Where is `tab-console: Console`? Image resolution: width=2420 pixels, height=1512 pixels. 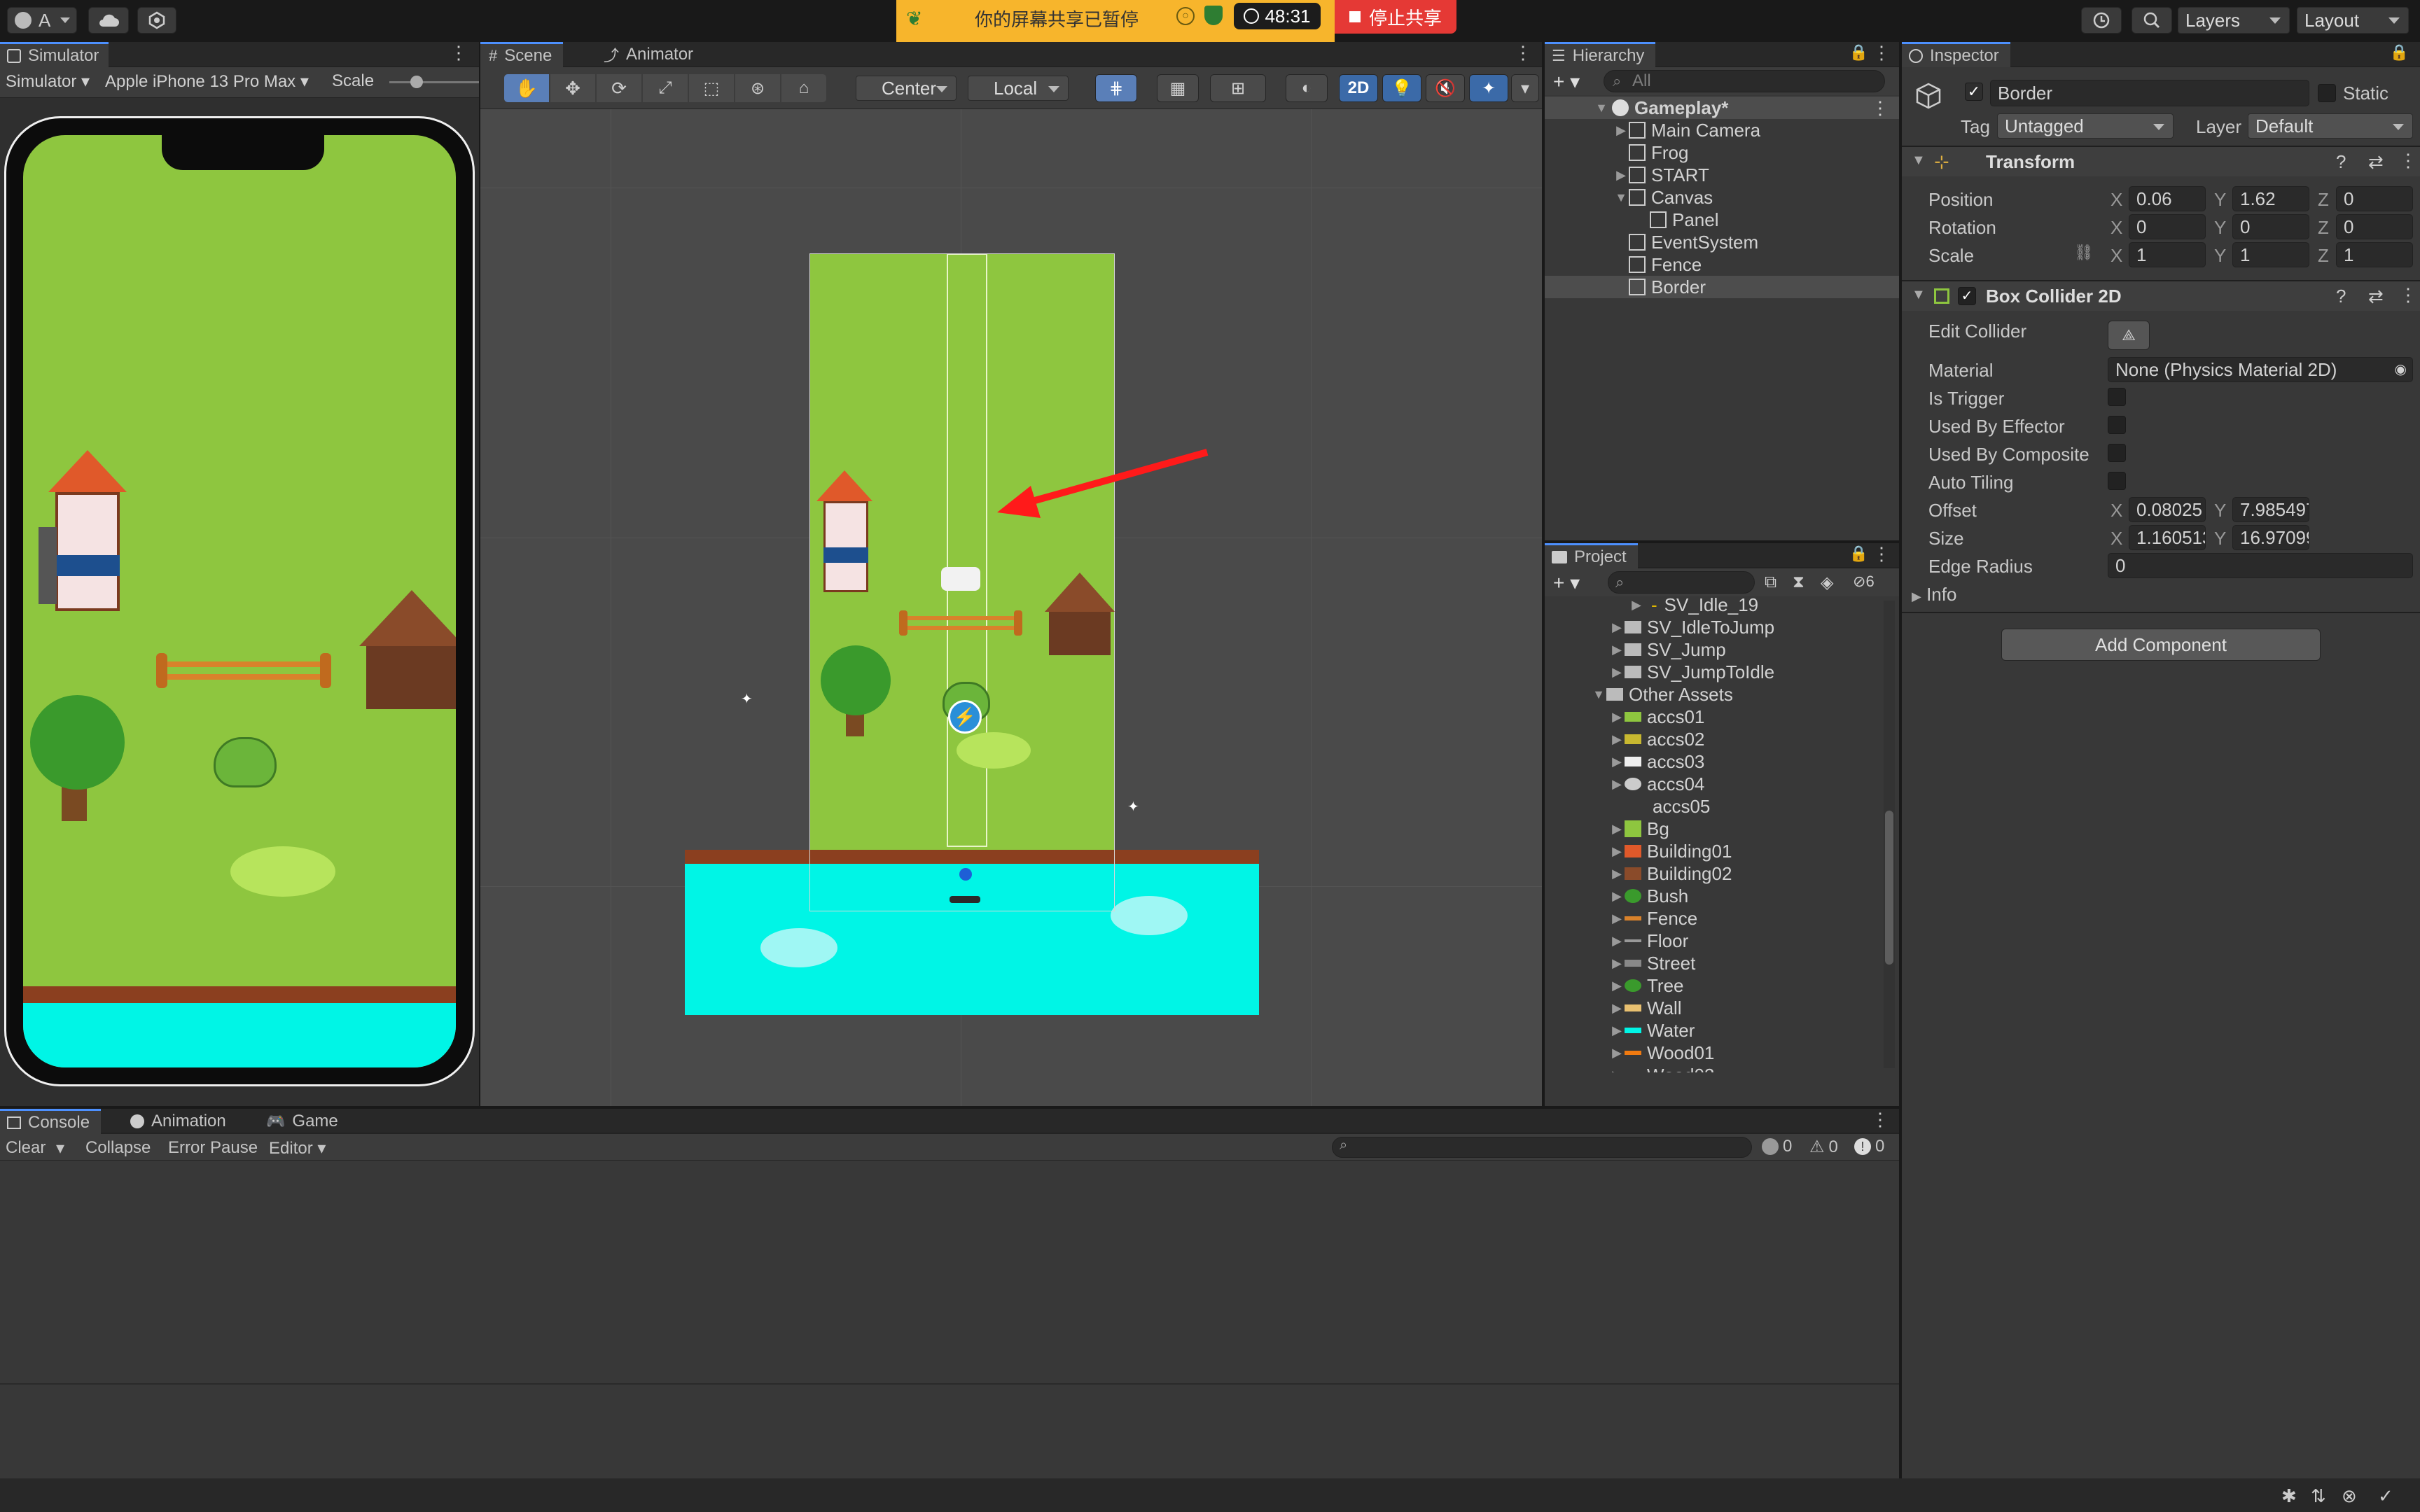
tab-console: Console is located at coordinates (51, 1121).